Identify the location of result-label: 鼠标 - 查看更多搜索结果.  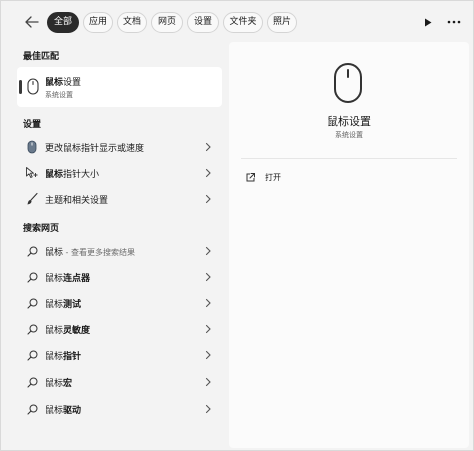
(90, 253).